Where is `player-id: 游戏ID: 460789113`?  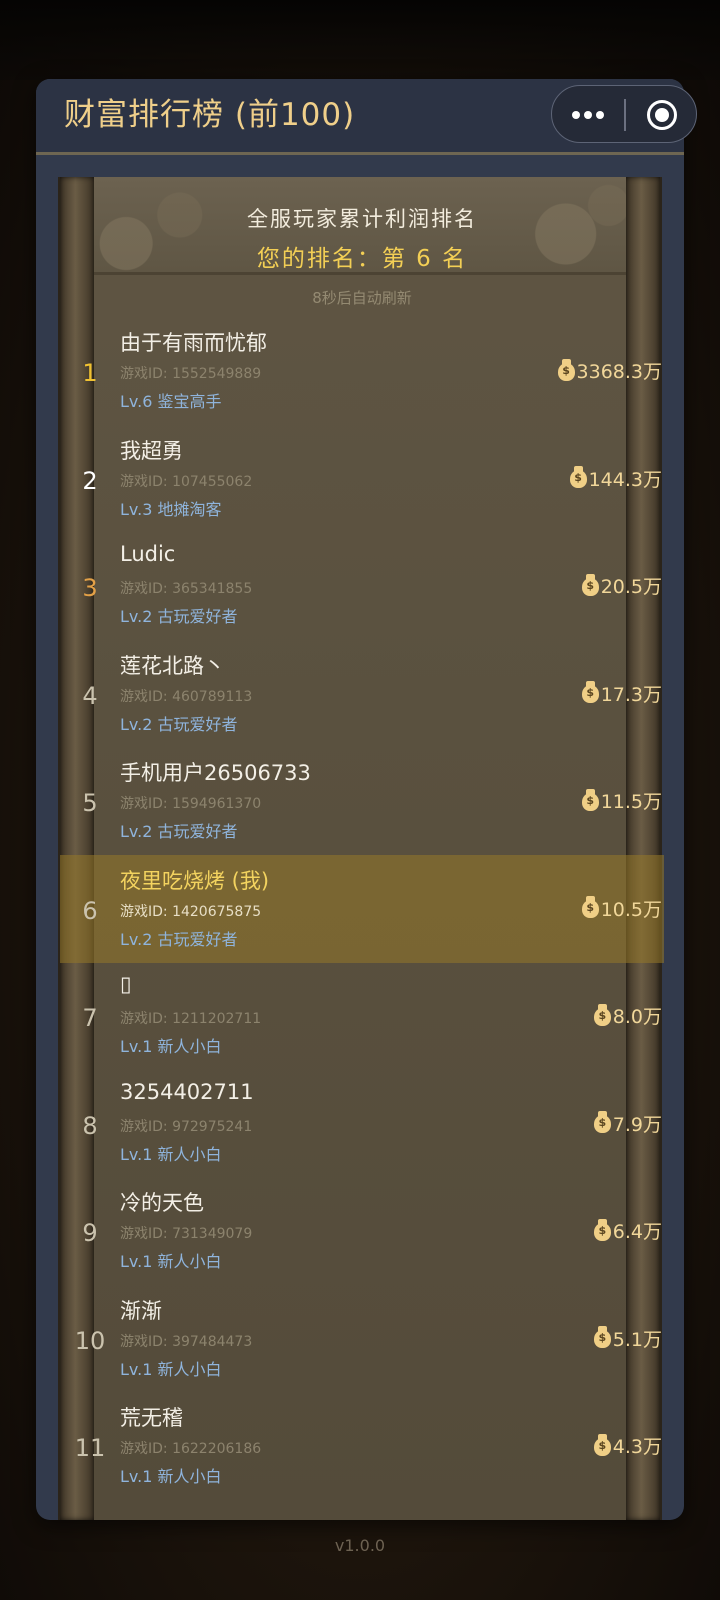
player-id: 游戏ID: 460789113 is located at coordinates (186, 696).